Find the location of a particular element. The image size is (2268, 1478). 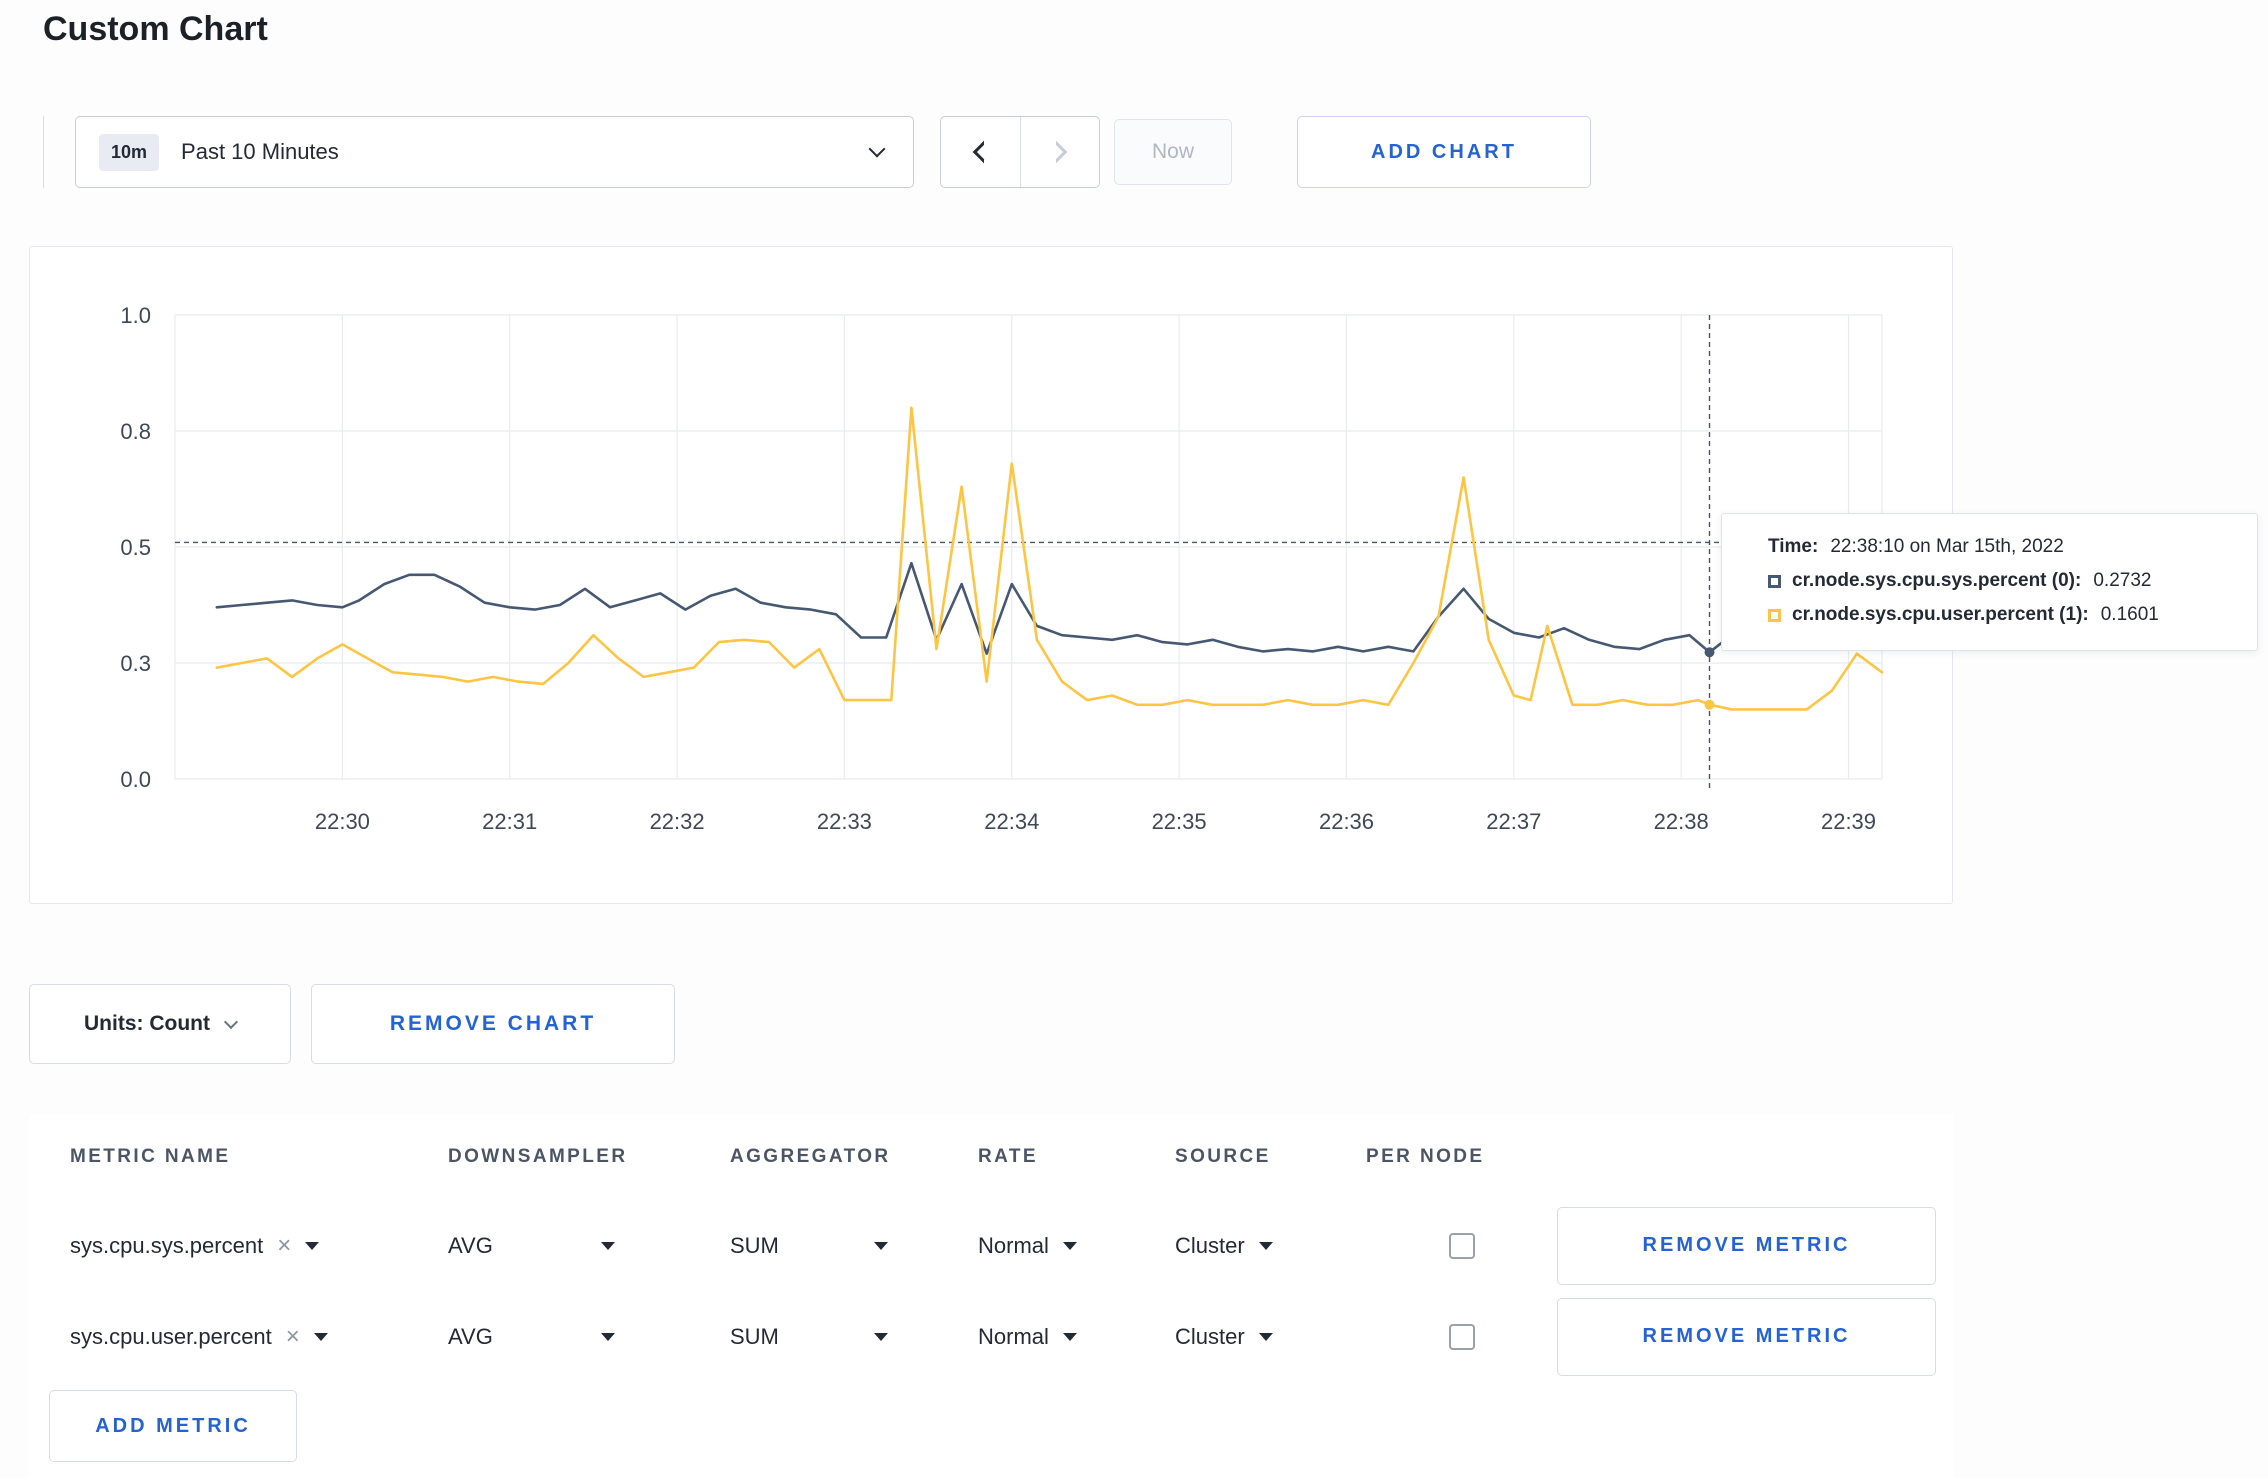

col-header-aggregator: AGGREGATOR is located at coordinates (810, 1156).